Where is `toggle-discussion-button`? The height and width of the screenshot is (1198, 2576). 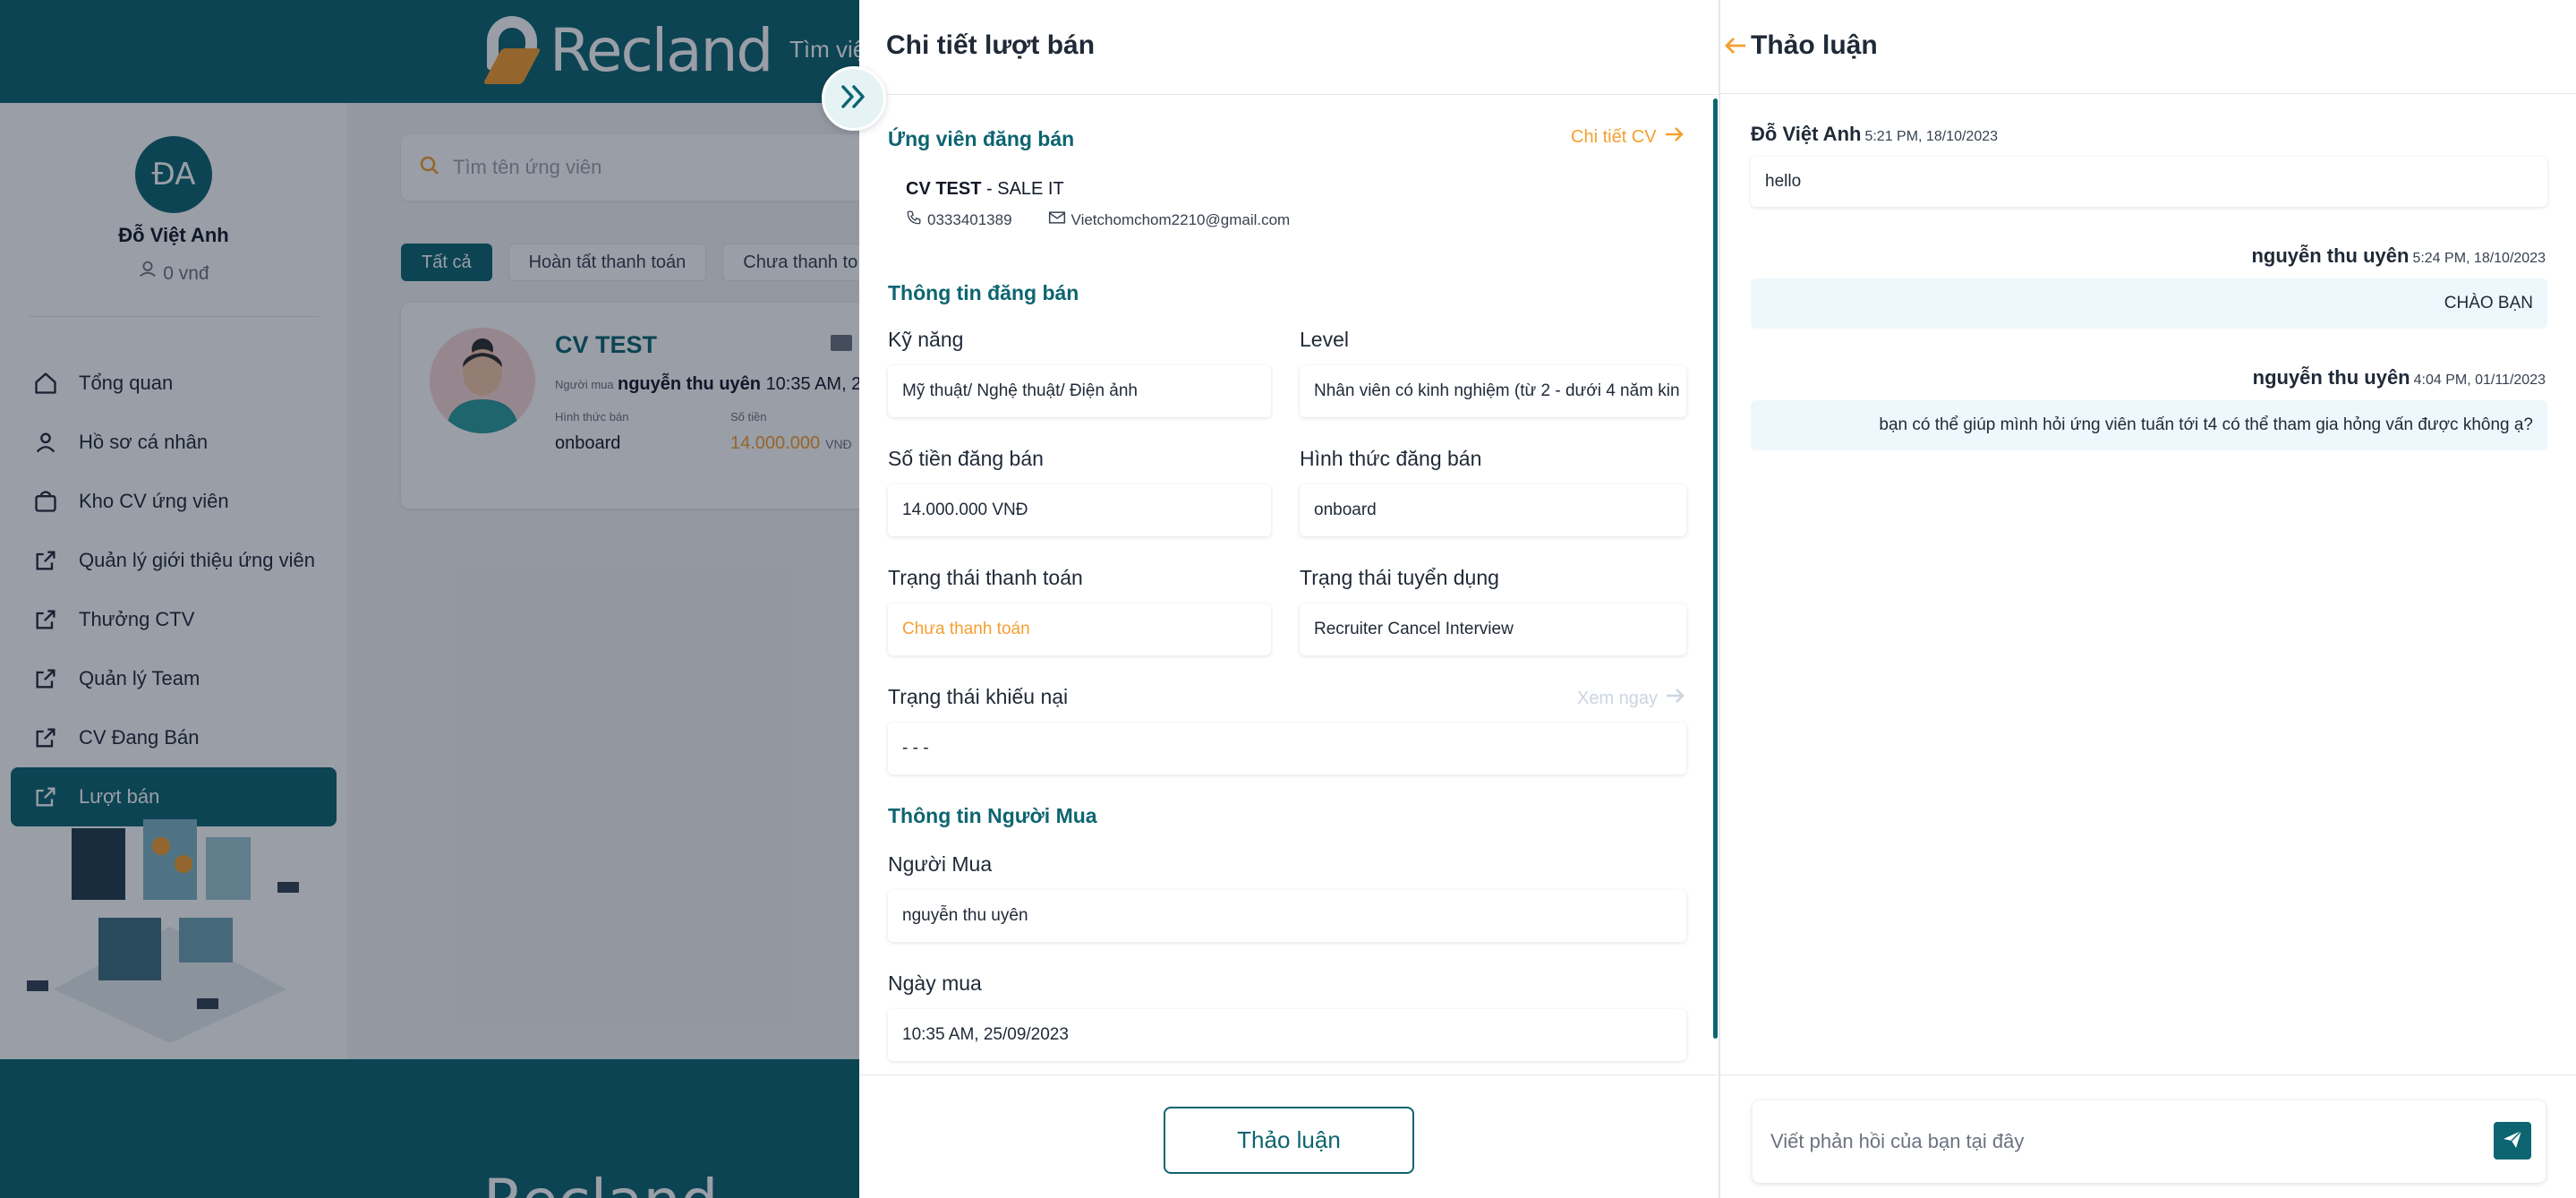 toggle-discussion-button is located at coordinates (854, 98).